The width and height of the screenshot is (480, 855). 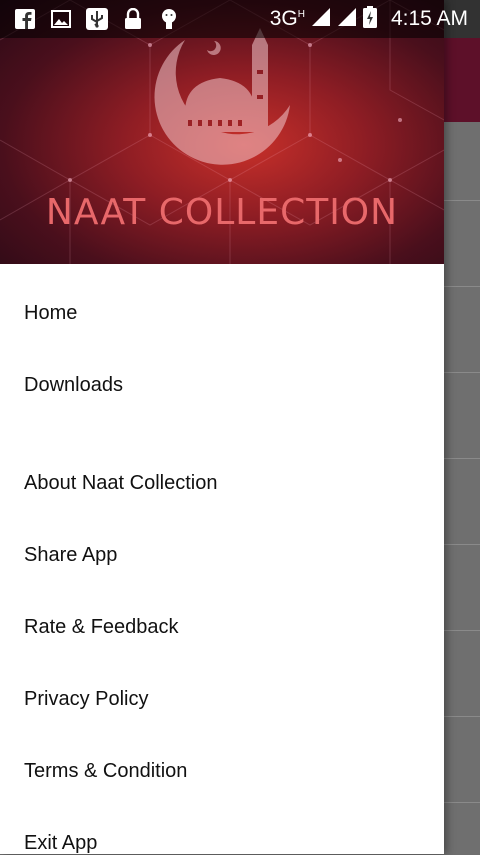 I want to click on facebook-icon, so click(x=25, y=19).